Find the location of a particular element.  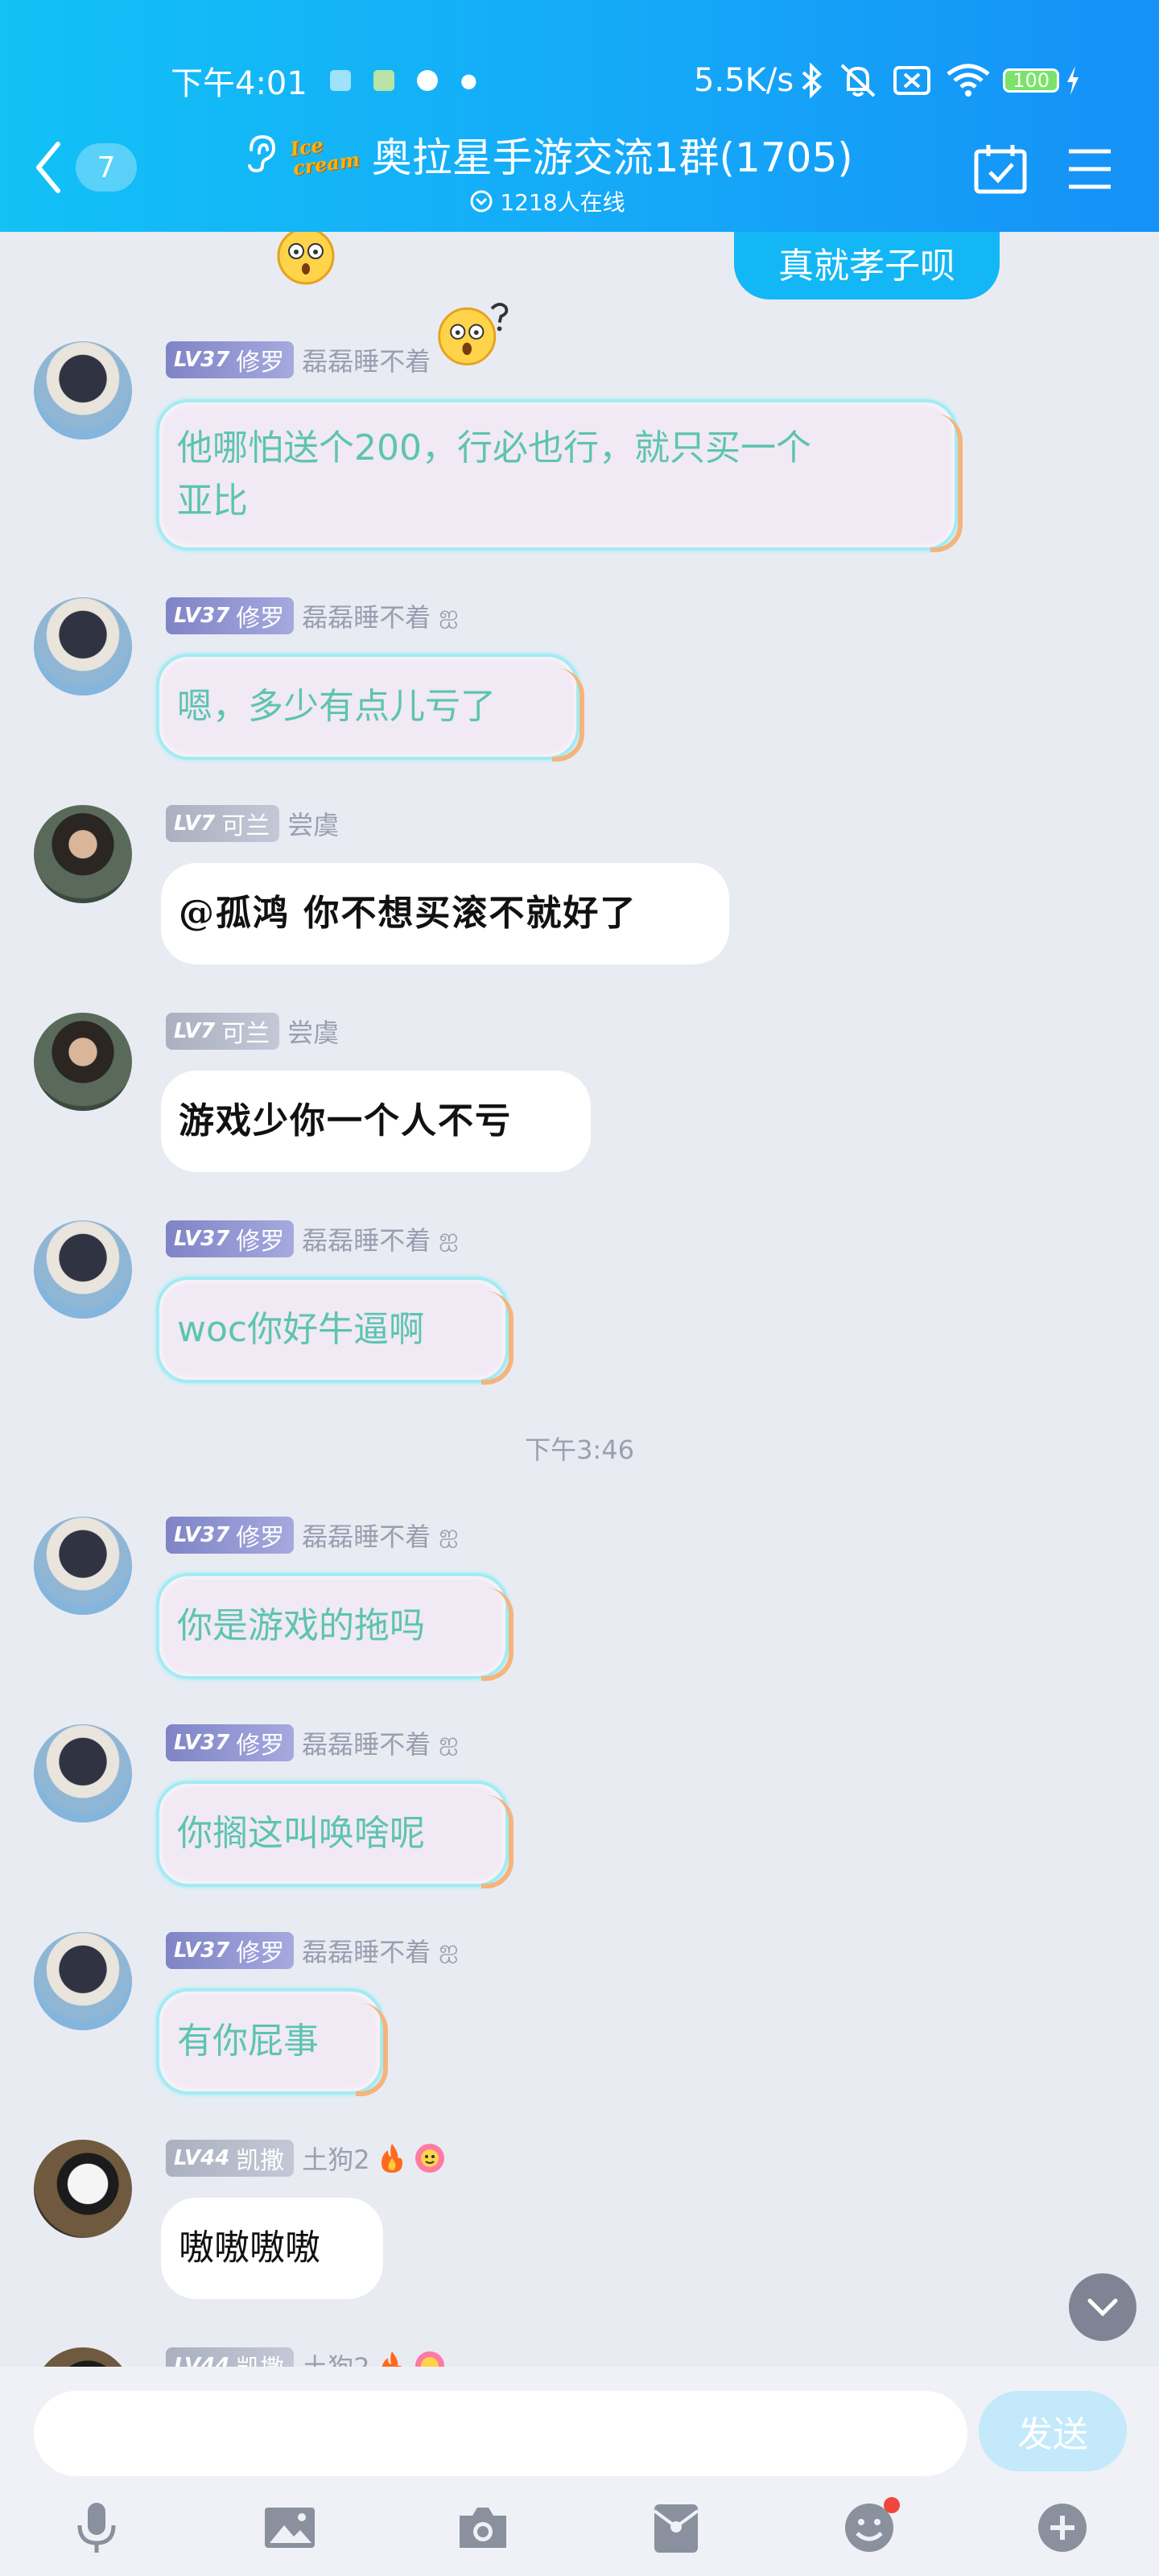

title-area: Ice cream 奥拉星手游交流1群(1705) 1218人在线 is located at coordinates (547, 173).